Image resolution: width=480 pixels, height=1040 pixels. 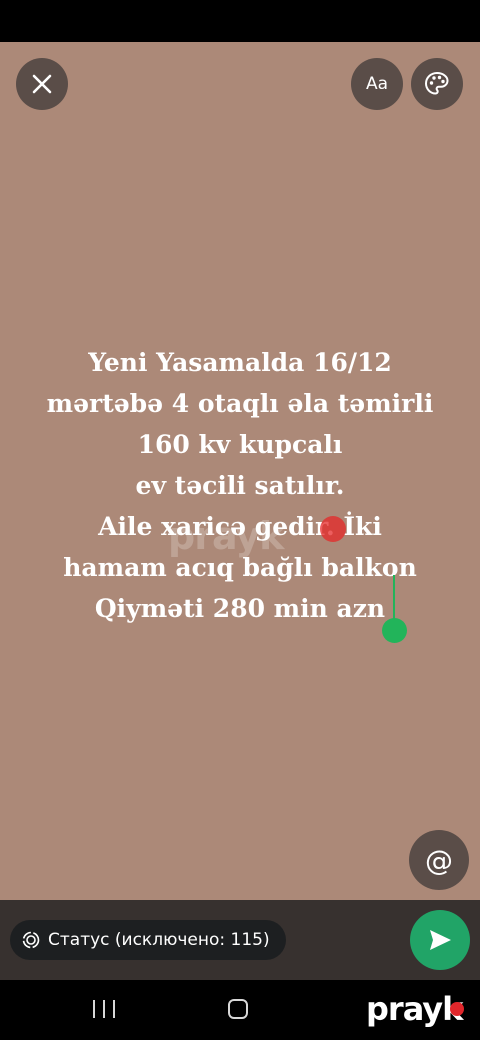 What do you see at coordinates (457, 1009) in the screenshot?
I see `brand-logo-dot` at bounding box center [457, 1009].